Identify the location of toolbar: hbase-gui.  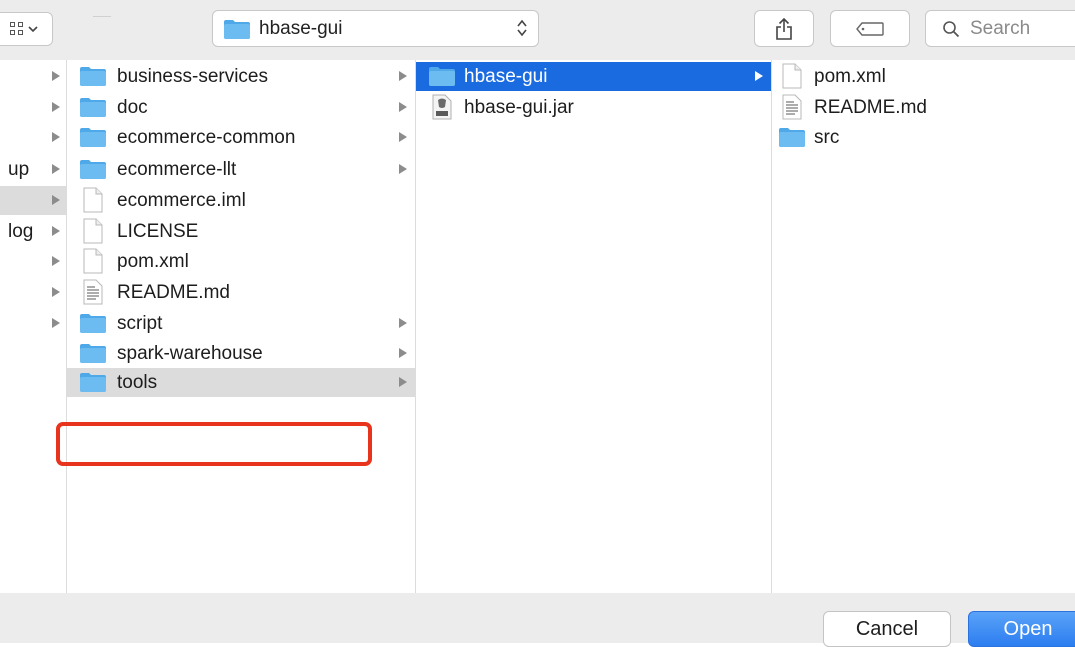
(537, 30).